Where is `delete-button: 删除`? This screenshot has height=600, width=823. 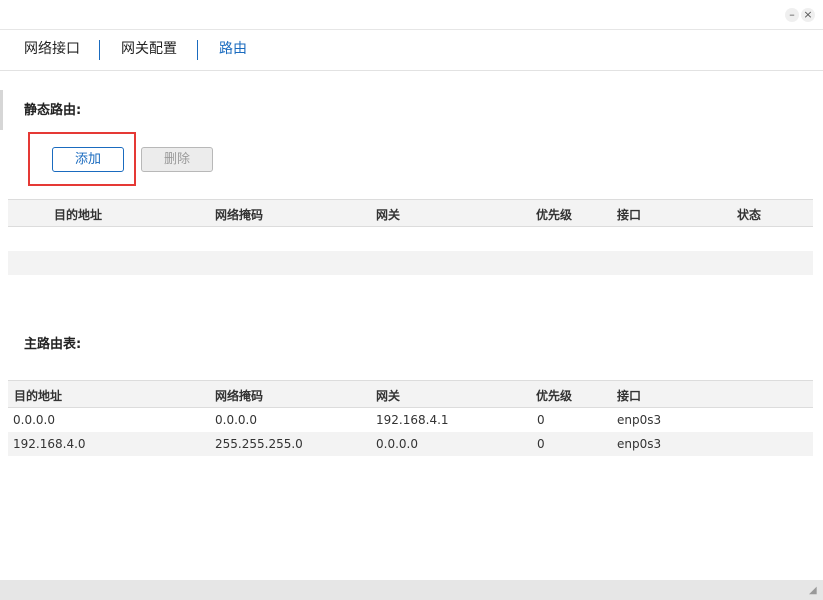
delete-button: 删除 is located at coordinates (177, 159).